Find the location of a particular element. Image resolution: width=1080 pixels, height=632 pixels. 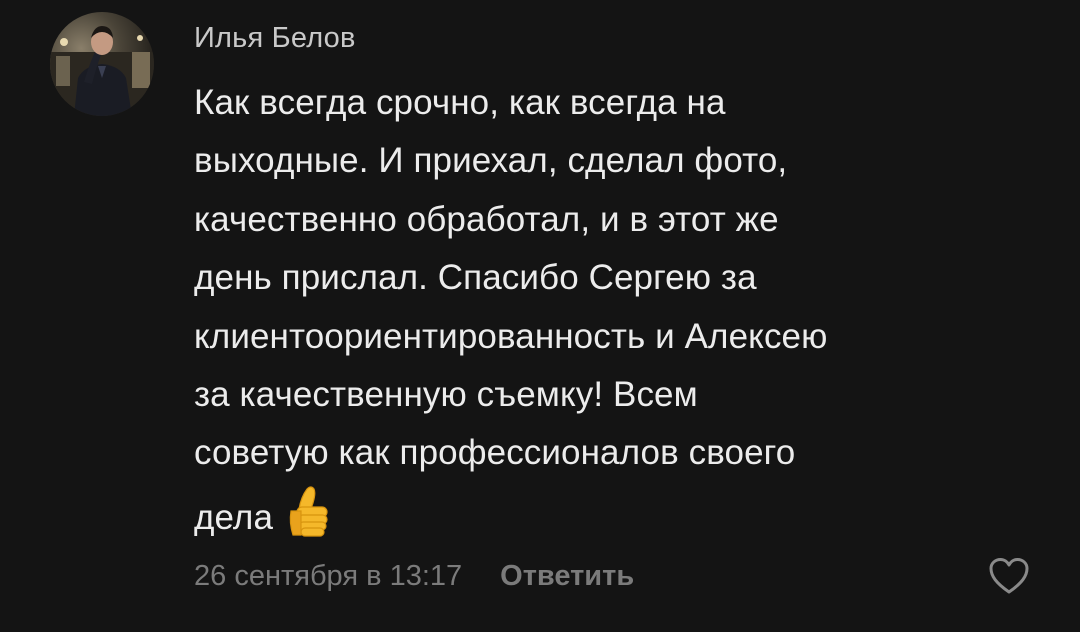

heart-outline-icon is located at coordinates (1009, 579).